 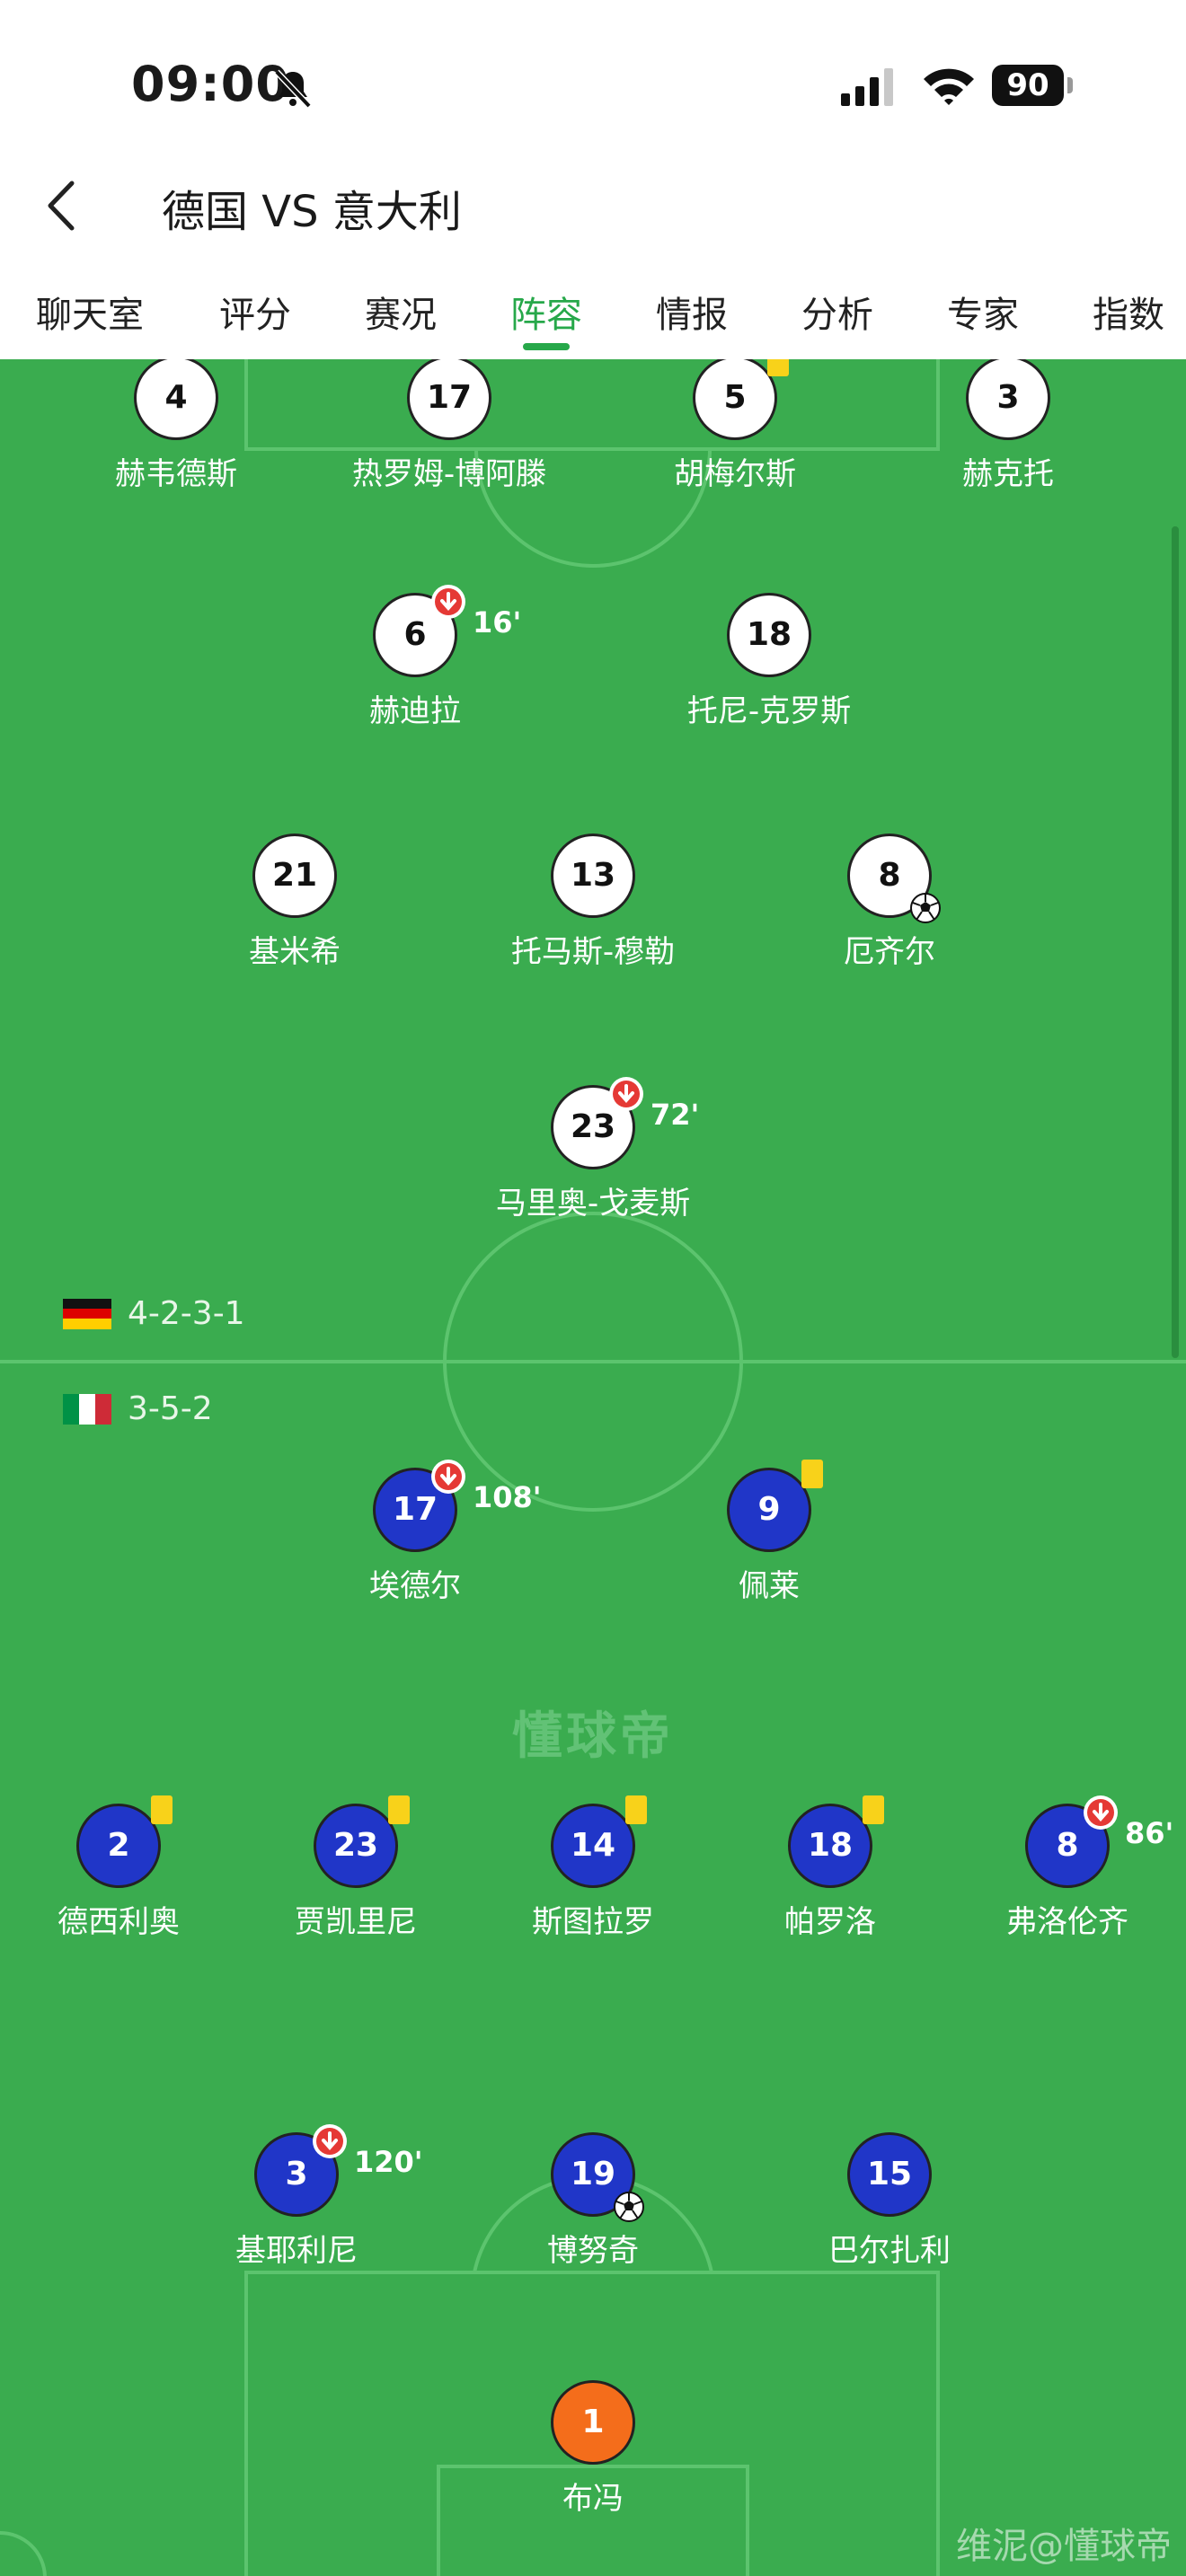 I want to click on nav-bar: 德国 VS 意大利, so click(x=593, y=206).